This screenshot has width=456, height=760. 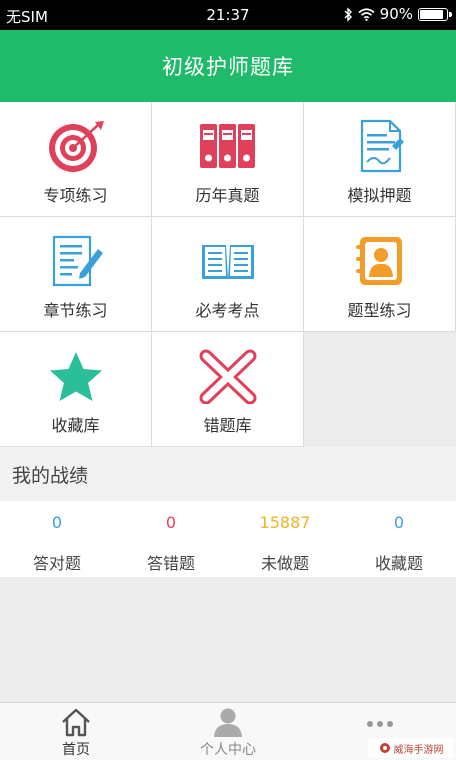 I want to click on x-mark-icon, so click(x=228, y=376).